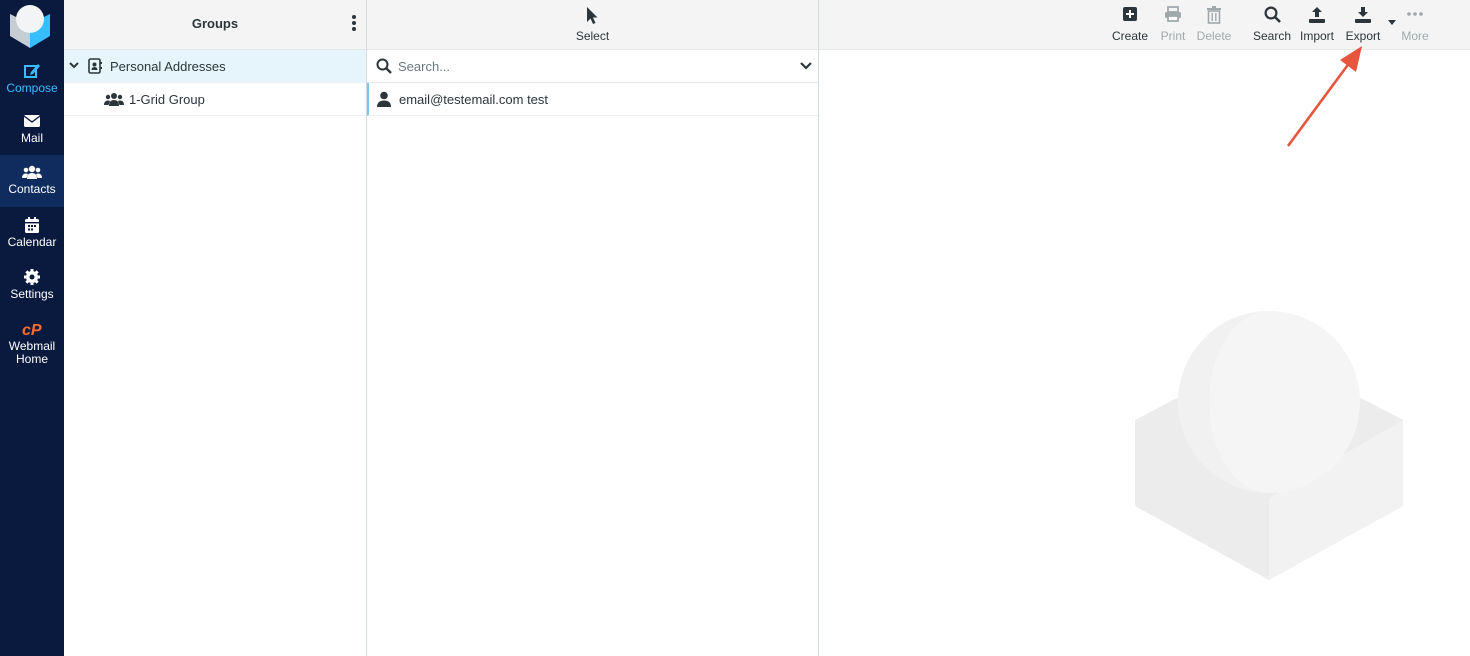 The height and width of the screenshot is (656, 1470). Describe the element at coordinates (32, 342) in the screenshot. I see `nav-webmail-home: cP Webmail Home` at that location.